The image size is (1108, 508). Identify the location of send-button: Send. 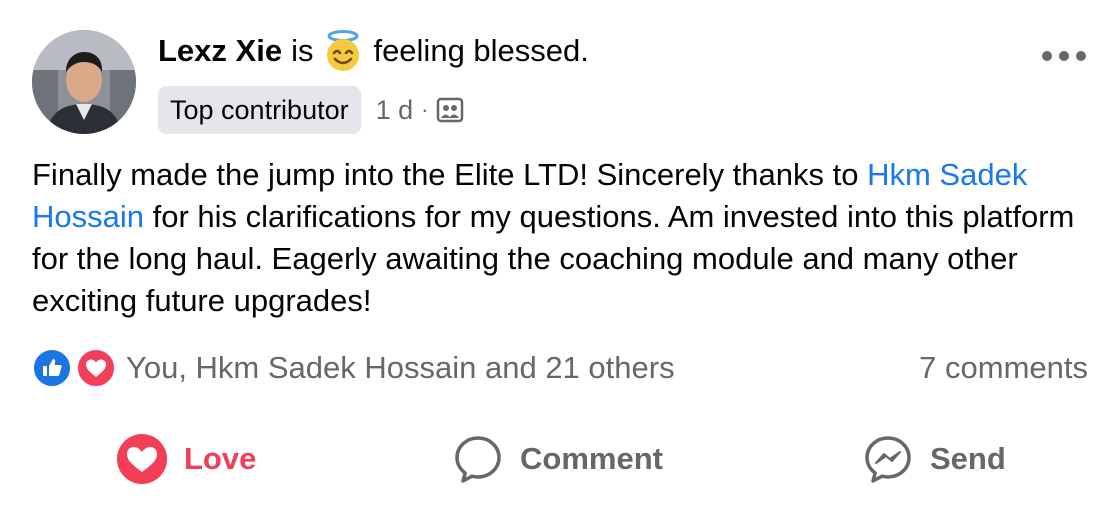
(934, 459).